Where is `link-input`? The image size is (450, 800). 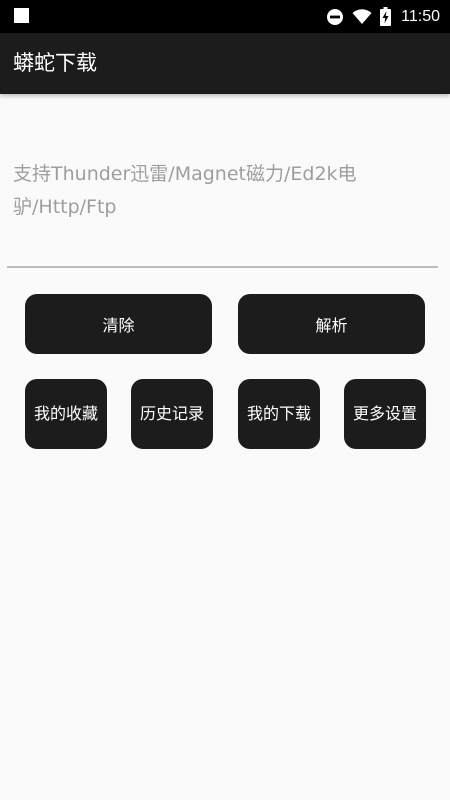
link-input is located at coordinates (222, 210).